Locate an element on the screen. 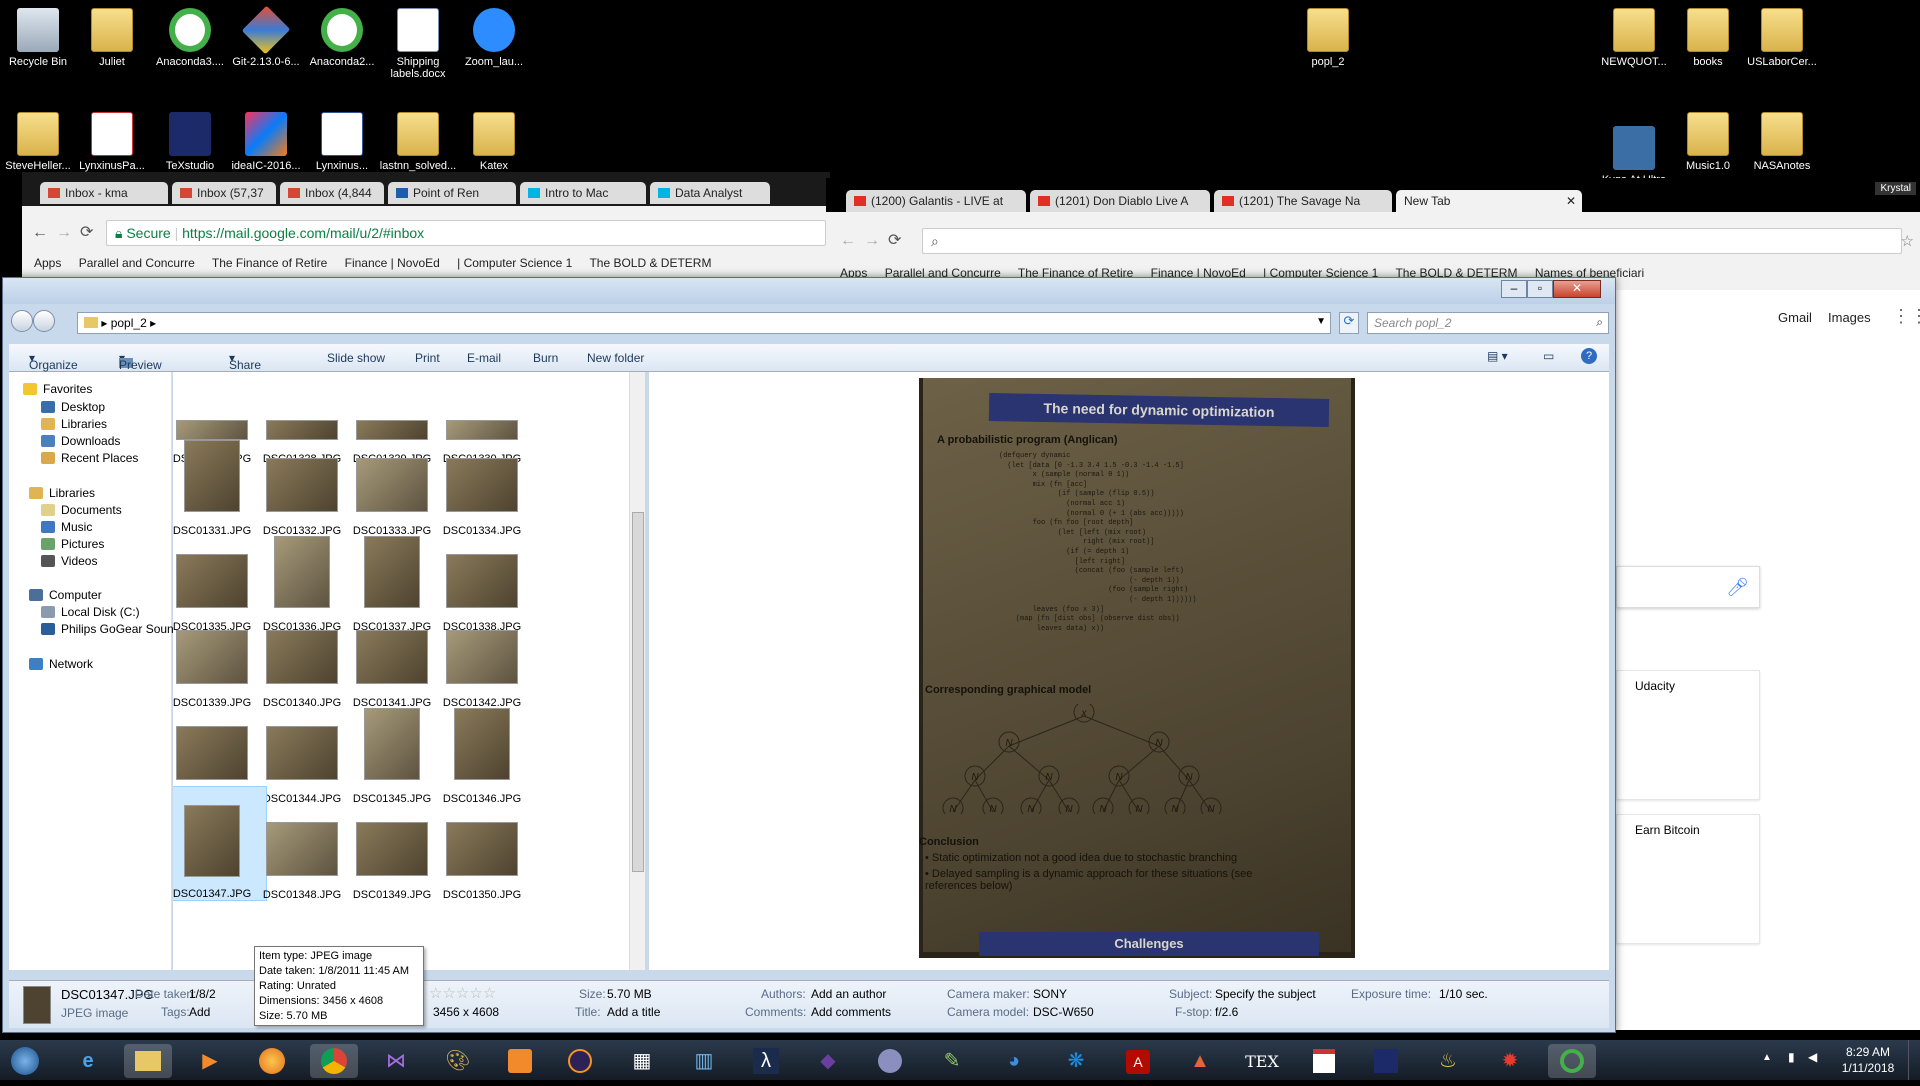 The image size is (1920, 1086). taskbar-firefox is located at coordinates (272, 1061).